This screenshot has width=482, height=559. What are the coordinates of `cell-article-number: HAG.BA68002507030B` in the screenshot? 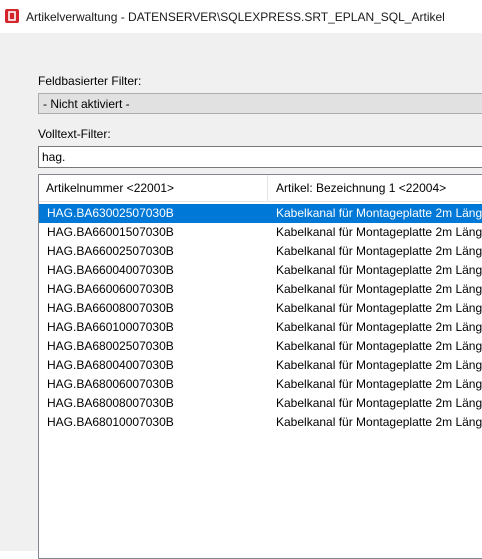 It's located at (110, 346).